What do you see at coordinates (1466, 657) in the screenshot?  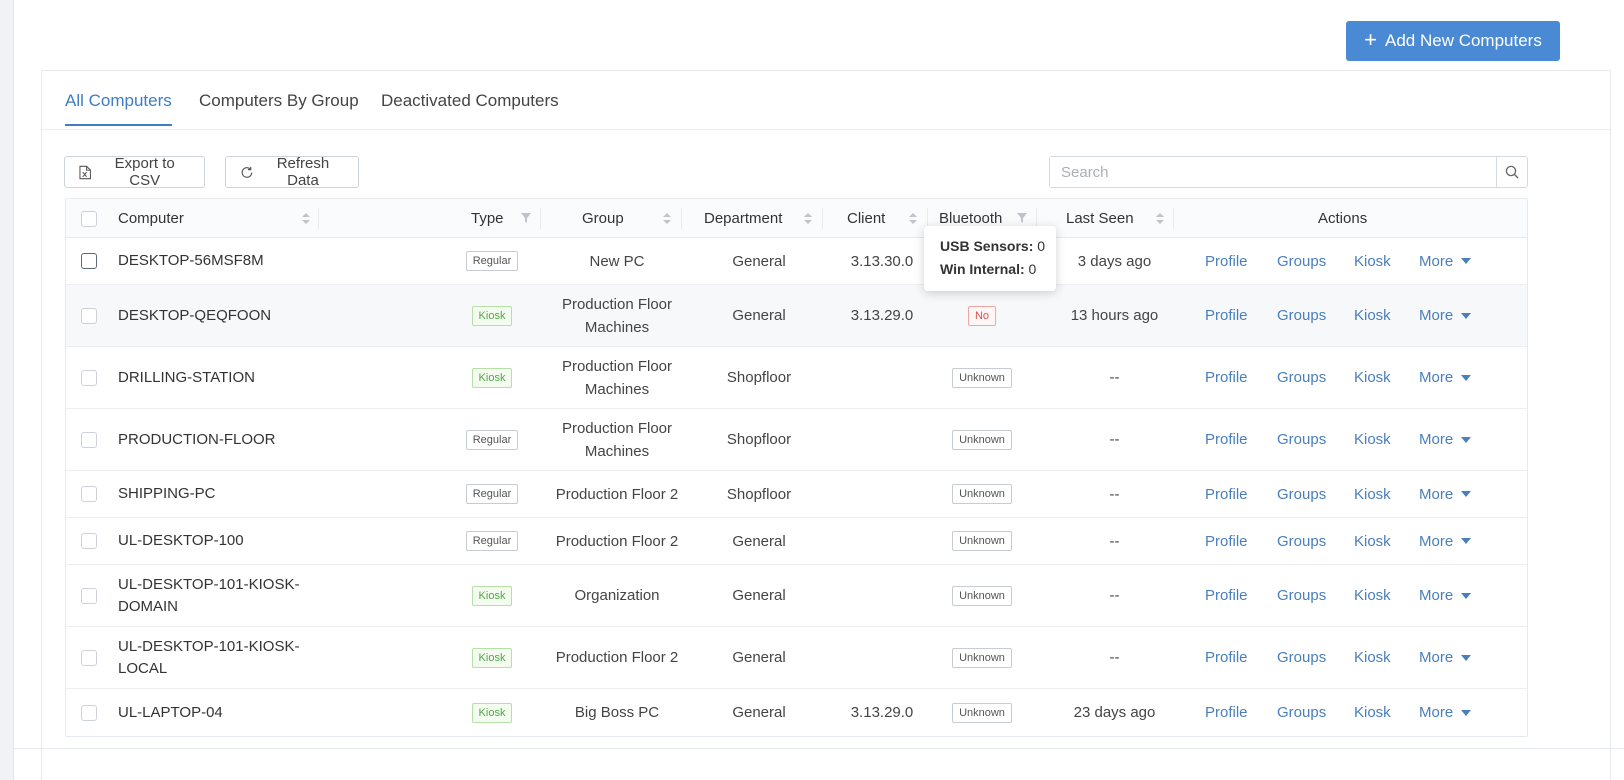 I see `caret-down-icon` at bounding box center [1466, 657].